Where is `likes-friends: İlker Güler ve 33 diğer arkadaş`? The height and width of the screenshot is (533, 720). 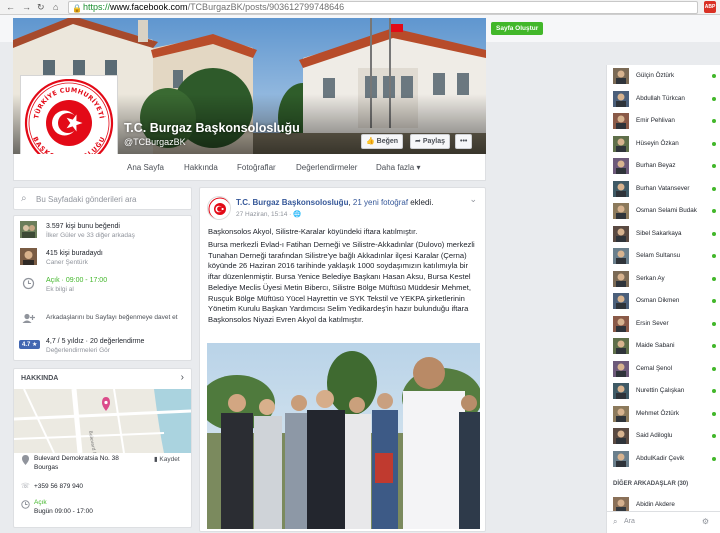
likes-friends: İlker Güler ve 33 diğer arkadaş is located at coordinates (90, 235).